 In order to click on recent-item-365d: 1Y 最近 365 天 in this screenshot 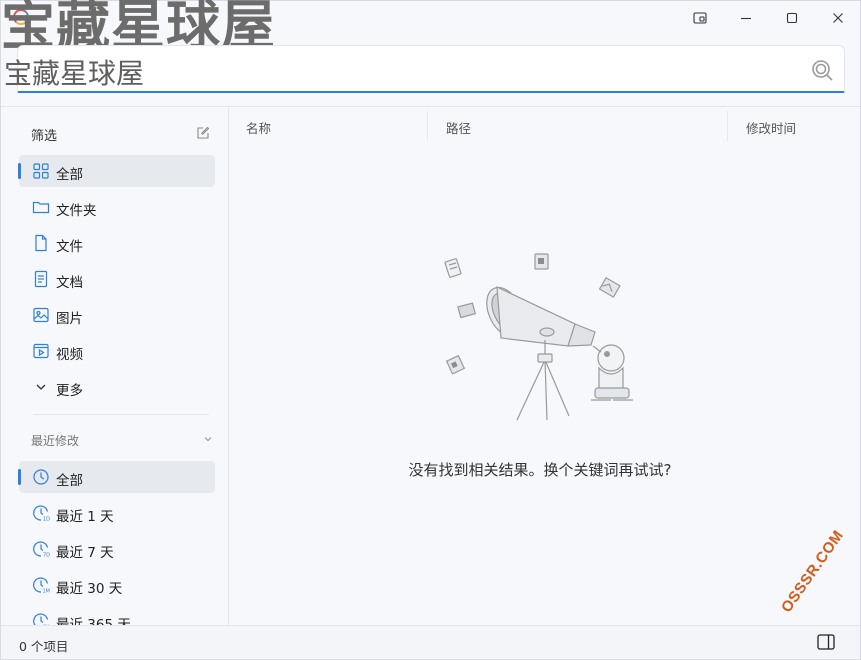, I will do `click(117, 615)`.